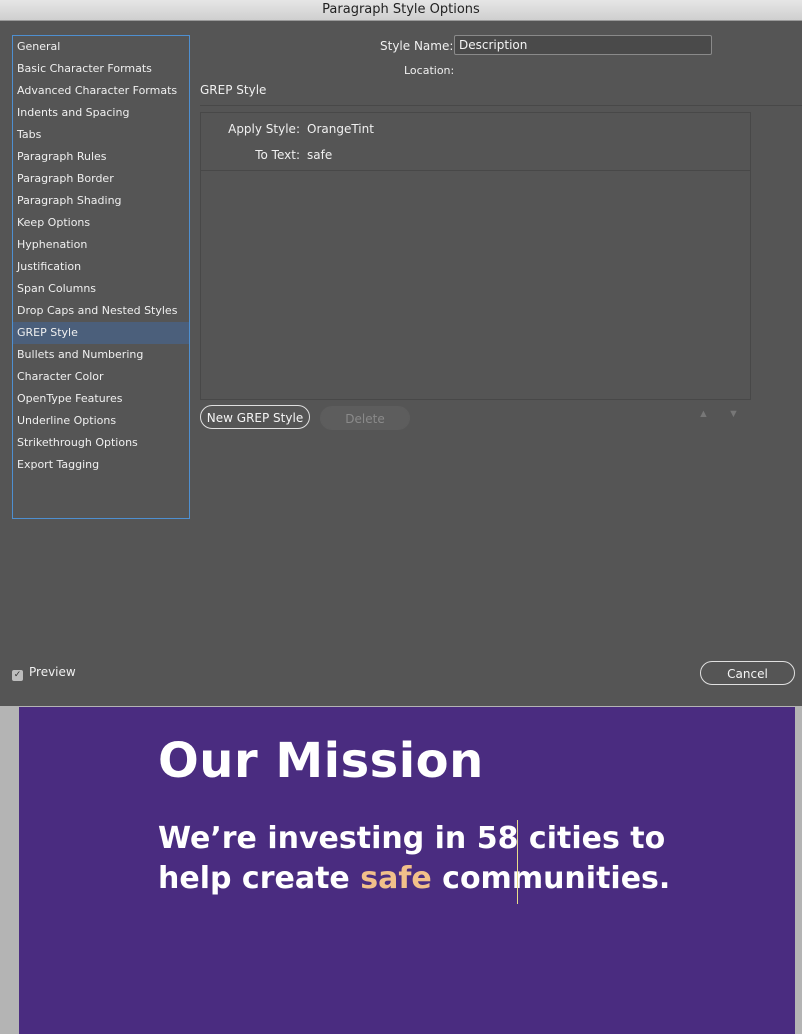  What do you see at coordinates (101, 245) in the screenshot?
I see `category-item: Hyphenation` at bounding box center [101, 245].